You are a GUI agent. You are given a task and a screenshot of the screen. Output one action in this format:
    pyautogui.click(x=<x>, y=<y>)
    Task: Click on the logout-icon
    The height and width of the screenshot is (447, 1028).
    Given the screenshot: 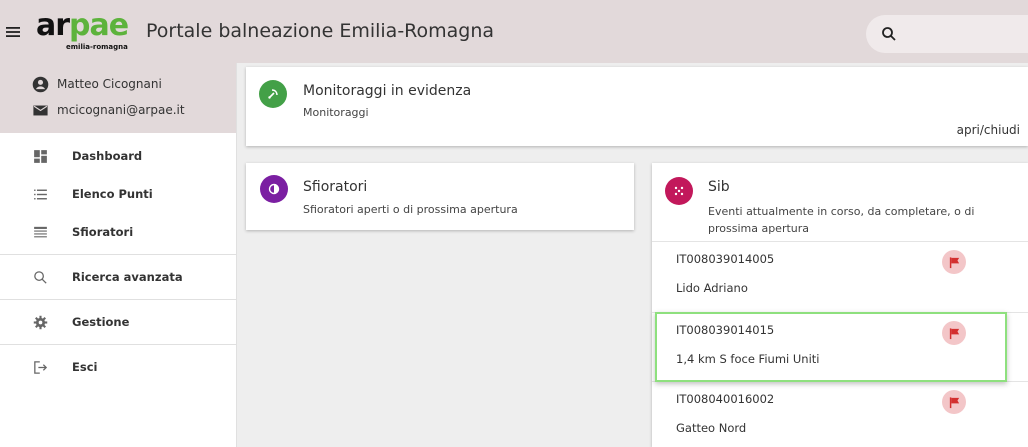 What is the action you would take?
    pyautogui.click(x=41, y=367)
    